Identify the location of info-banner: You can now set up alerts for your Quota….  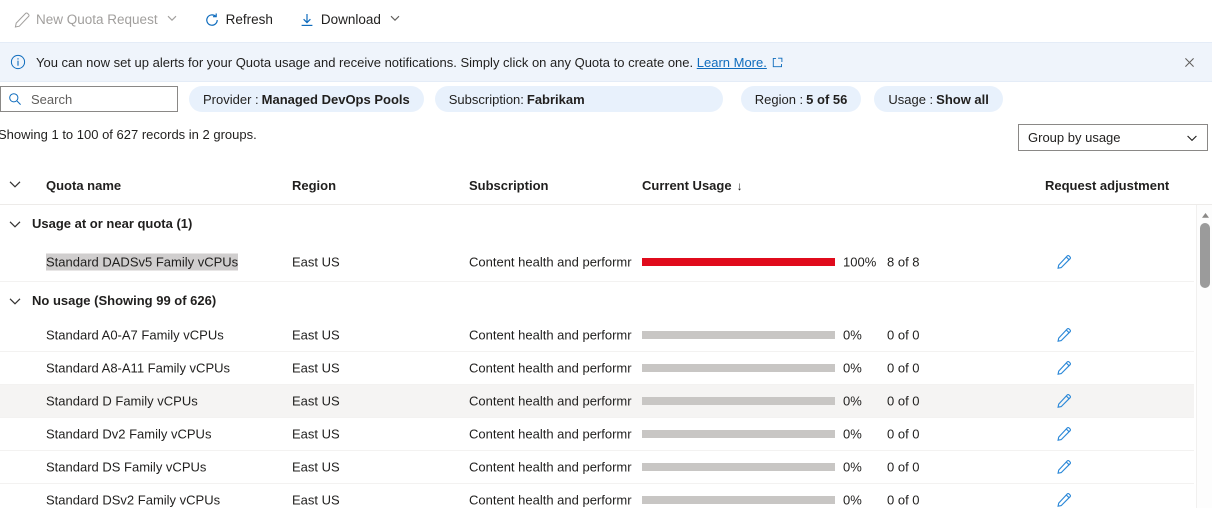
(606, 62).